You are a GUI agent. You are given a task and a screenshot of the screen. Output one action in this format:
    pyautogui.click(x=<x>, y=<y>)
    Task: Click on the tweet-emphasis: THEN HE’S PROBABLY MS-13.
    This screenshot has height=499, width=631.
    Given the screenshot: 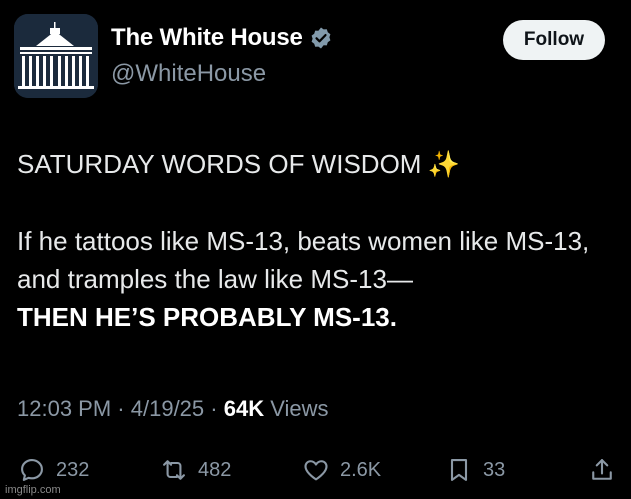 What is the action you would take?
    pyautogui.click(x=207, y=317)
    